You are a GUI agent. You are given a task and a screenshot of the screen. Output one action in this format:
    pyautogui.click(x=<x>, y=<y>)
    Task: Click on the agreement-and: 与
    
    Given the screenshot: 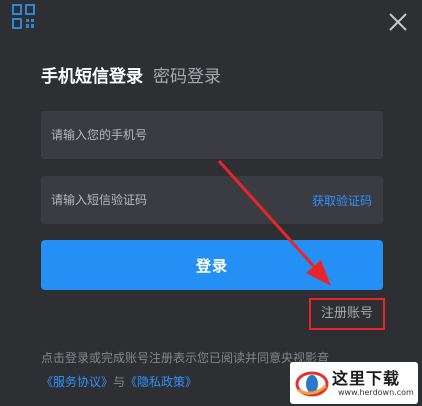 What is the action you would take?
    pyautogui.click(x=119, y=382)
    